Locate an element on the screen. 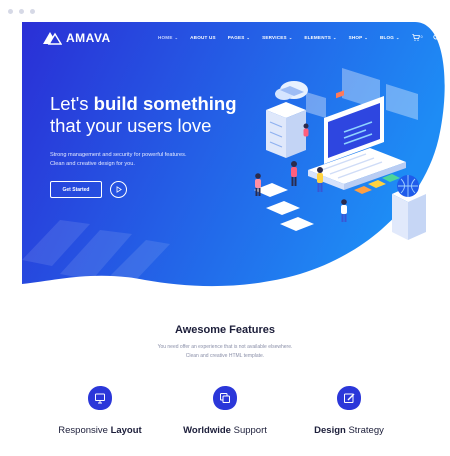 The height and width of the screenshot is (456, 450). monitor-icon is located at coordinates (100, 398).